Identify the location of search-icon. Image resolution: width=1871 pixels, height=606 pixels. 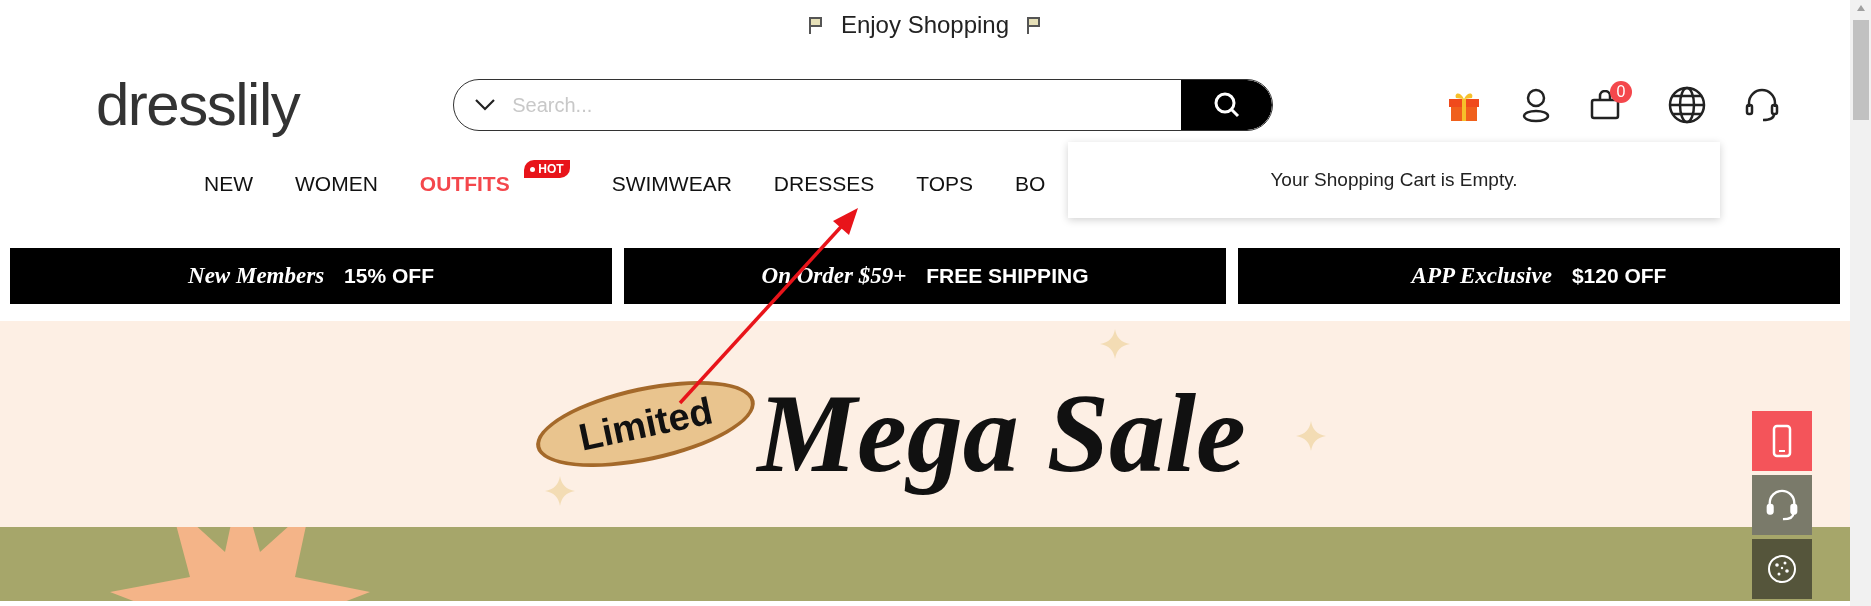
(1226, 105).